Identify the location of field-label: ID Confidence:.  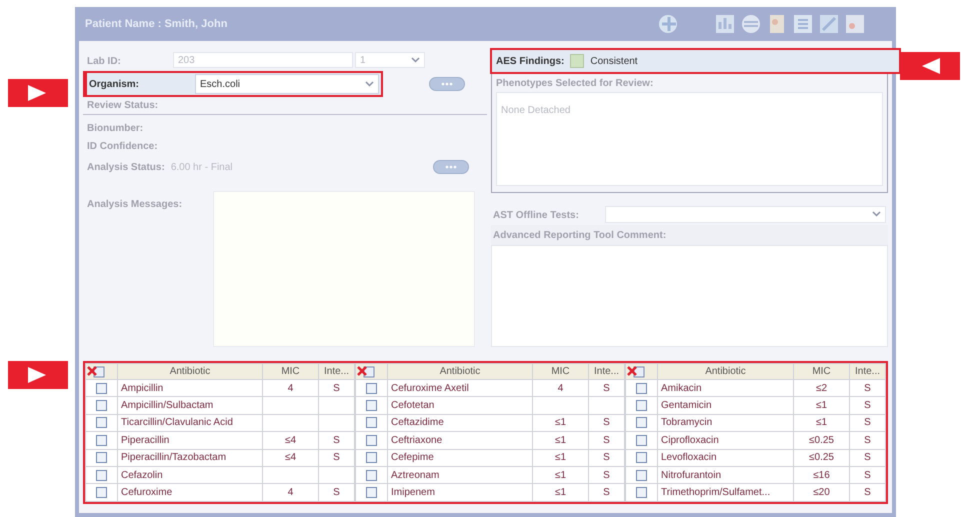
(122, 147).